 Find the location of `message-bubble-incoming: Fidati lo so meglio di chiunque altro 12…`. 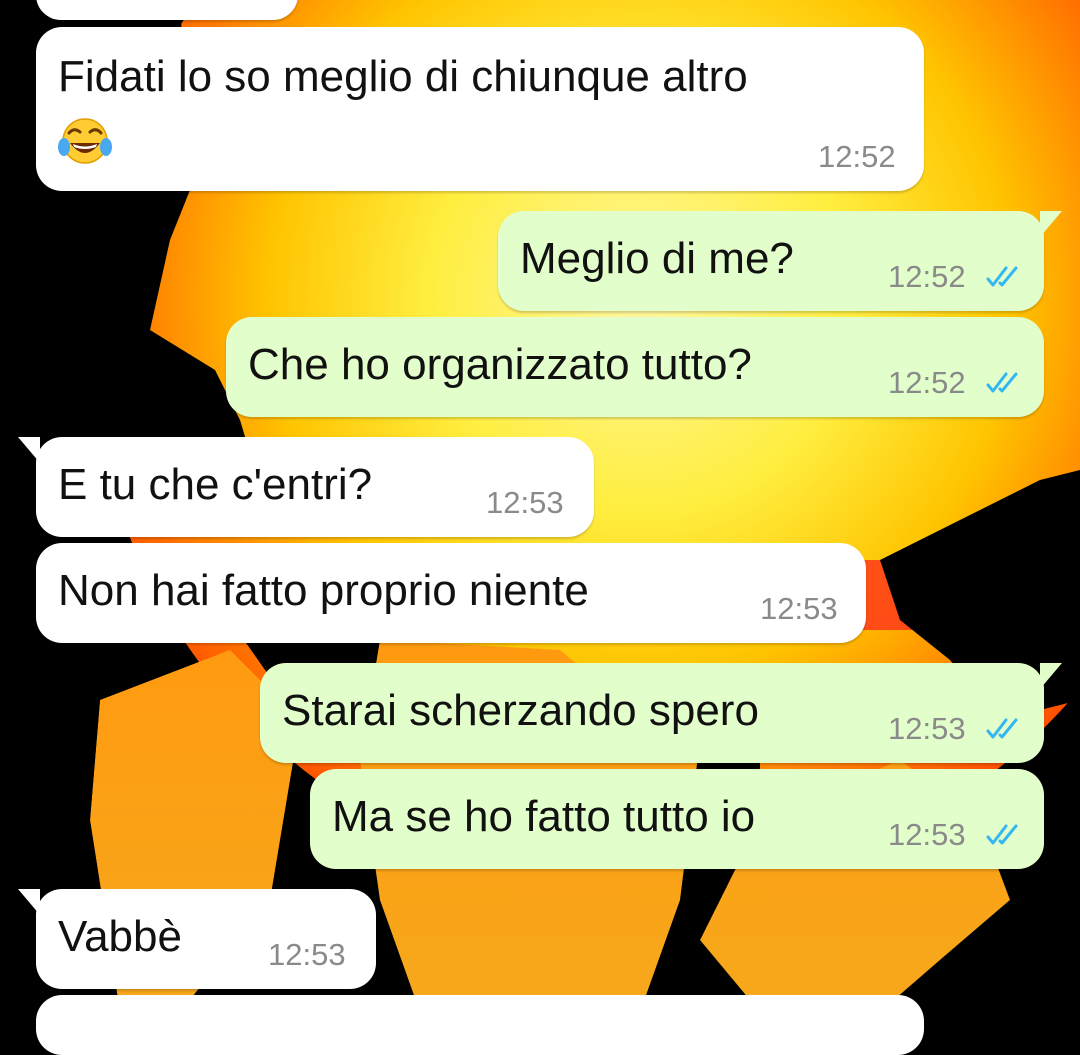

message-bubble-incoming: Fidati lo so meglio di chiunque altro 12… is located at coordinates (480, 109).